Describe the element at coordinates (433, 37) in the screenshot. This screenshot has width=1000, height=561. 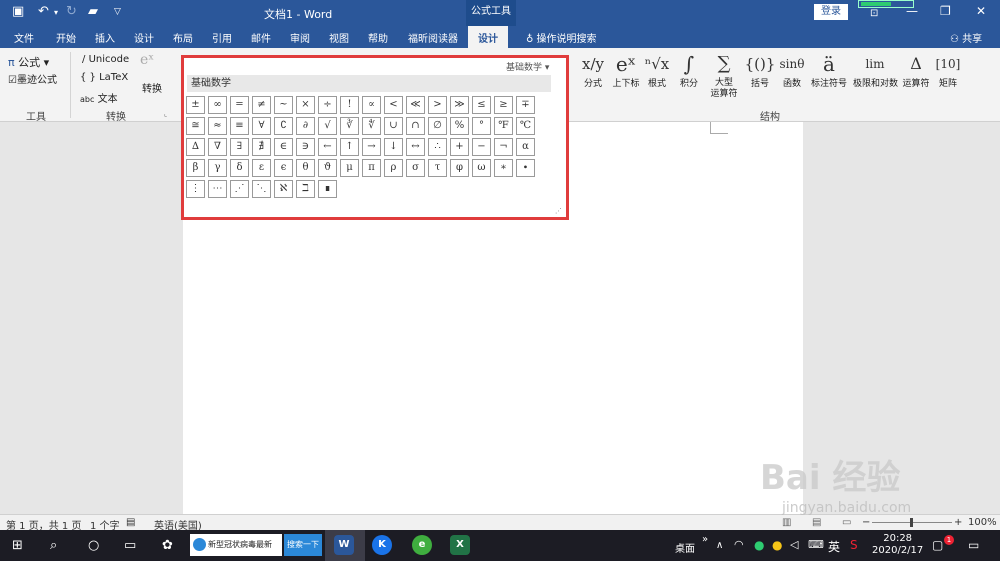
I see `tab-foxit-reader: 福昕阅读器` at that location.